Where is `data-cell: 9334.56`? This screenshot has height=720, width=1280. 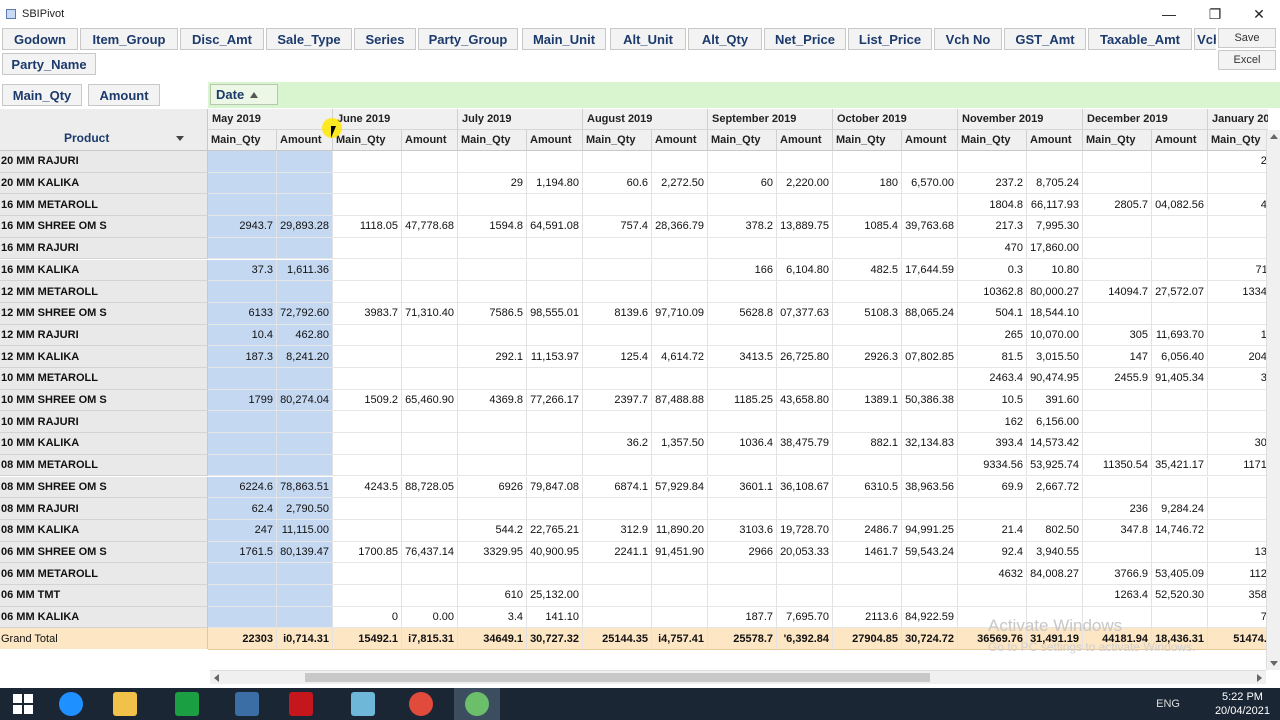
data-cell: 9334.56 is located at coordinates (992, 465).